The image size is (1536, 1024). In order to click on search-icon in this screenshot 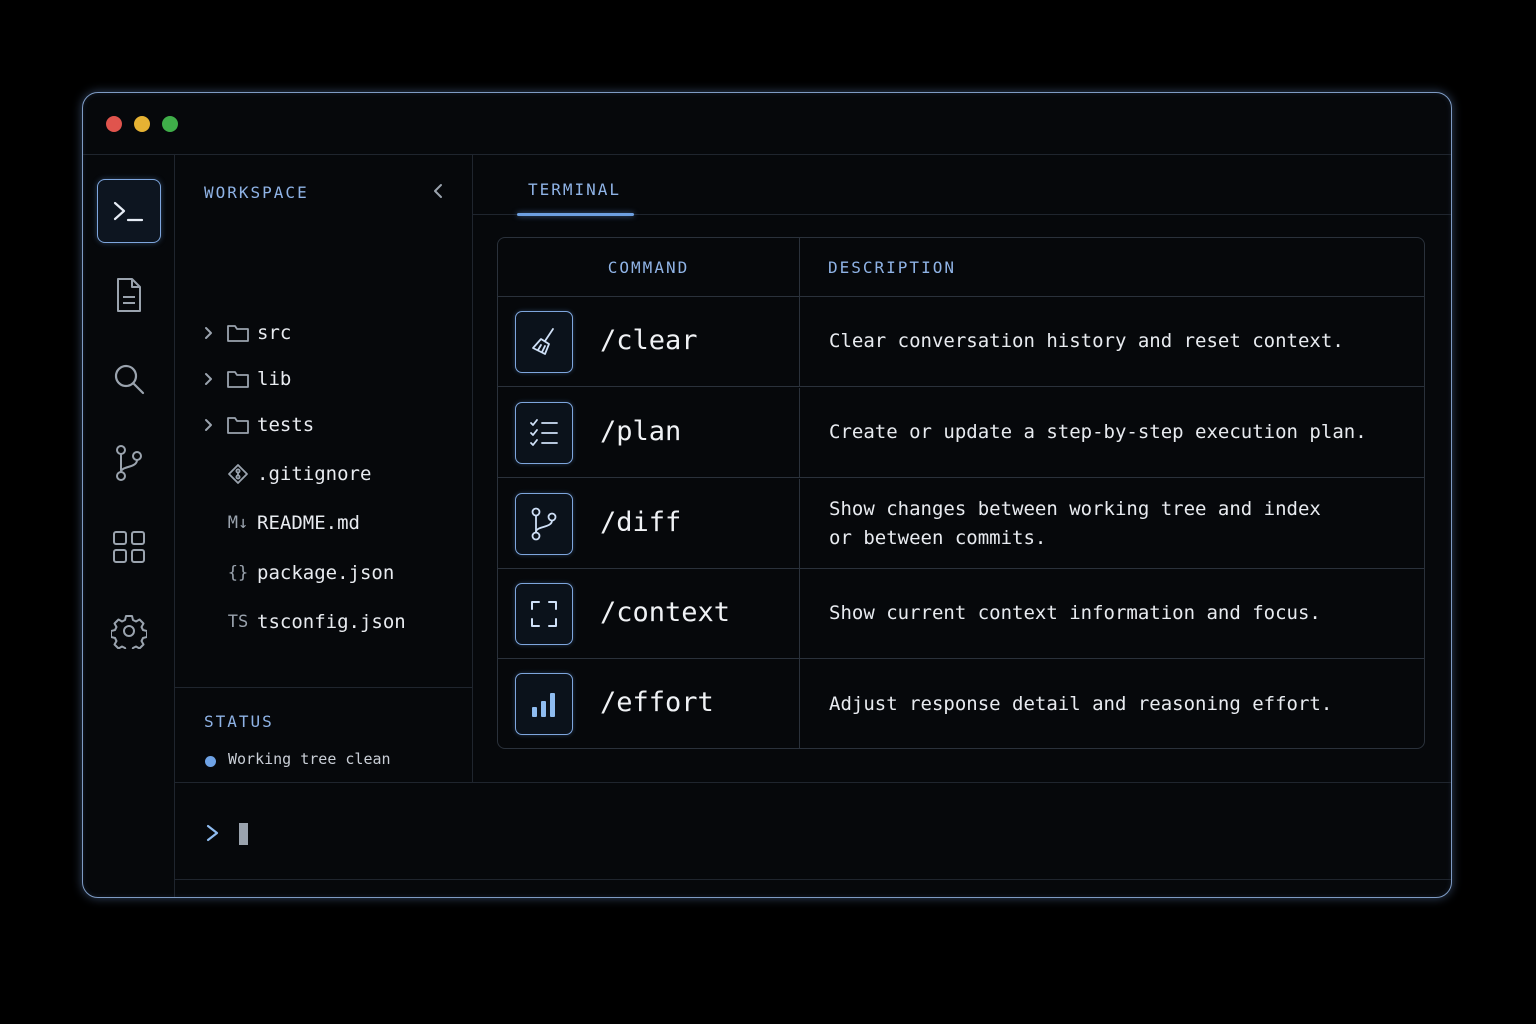, I will do `click(129, 379)`.